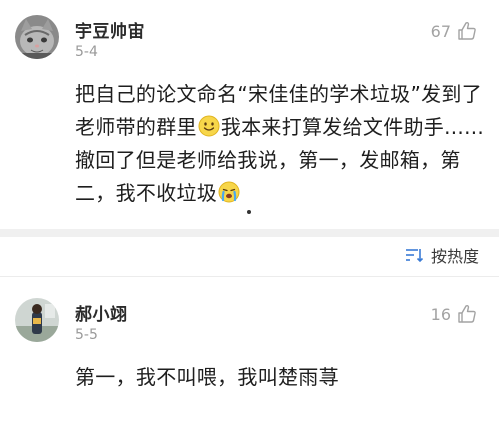 The width and height of the screenshot is (499, 429). I want to click on username: 郝小翊, so click(101, 312).